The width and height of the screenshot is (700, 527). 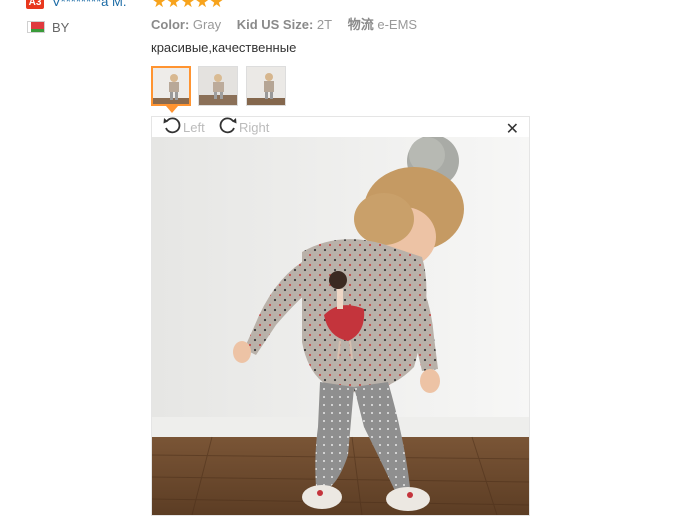 I want to click on avatar: A3, so click(x=35, y=4).